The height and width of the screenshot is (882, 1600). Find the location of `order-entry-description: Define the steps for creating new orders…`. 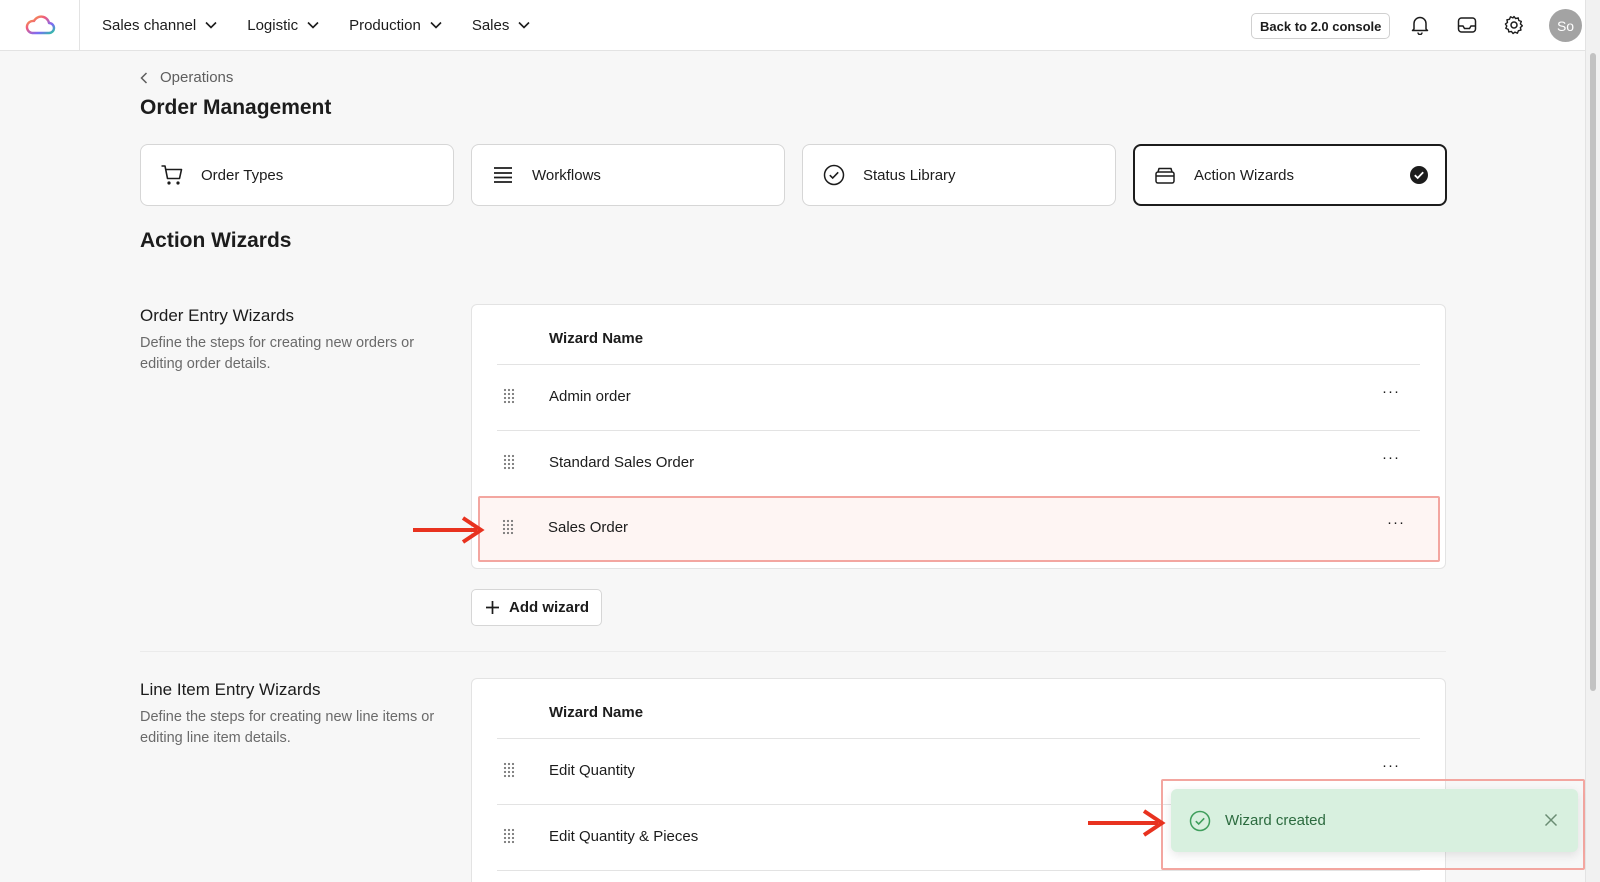

order-entry-description: Define the steps for creating new orders… is located at coordinates (277, 353).